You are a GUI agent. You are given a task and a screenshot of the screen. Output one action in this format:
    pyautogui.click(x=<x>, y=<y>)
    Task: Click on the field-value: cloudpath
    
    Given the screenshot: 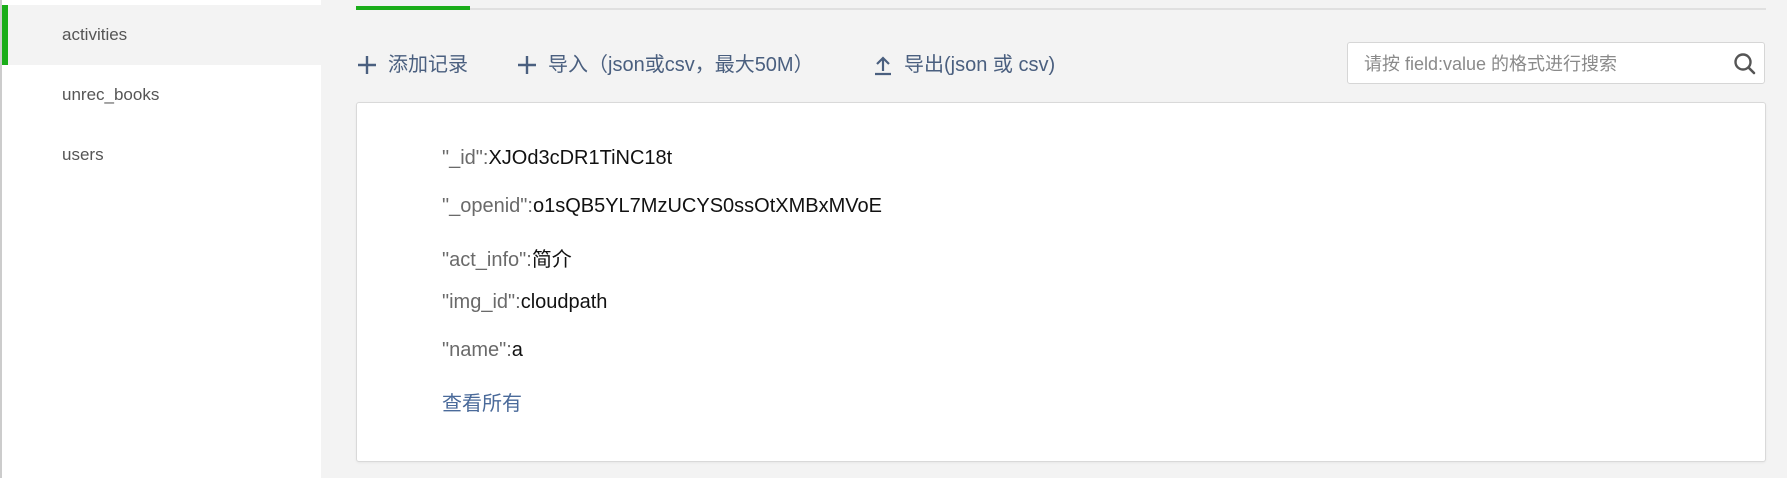 What is the action you would take?
    pyautogui.click(x=564, y=302)
    